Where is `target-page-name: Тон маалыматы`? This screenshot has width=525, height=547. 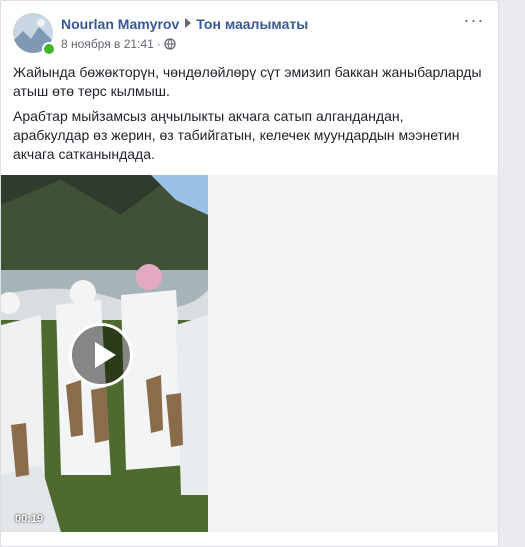 target-page-name: Тон маалыматы is located at coordinates (252, 24).